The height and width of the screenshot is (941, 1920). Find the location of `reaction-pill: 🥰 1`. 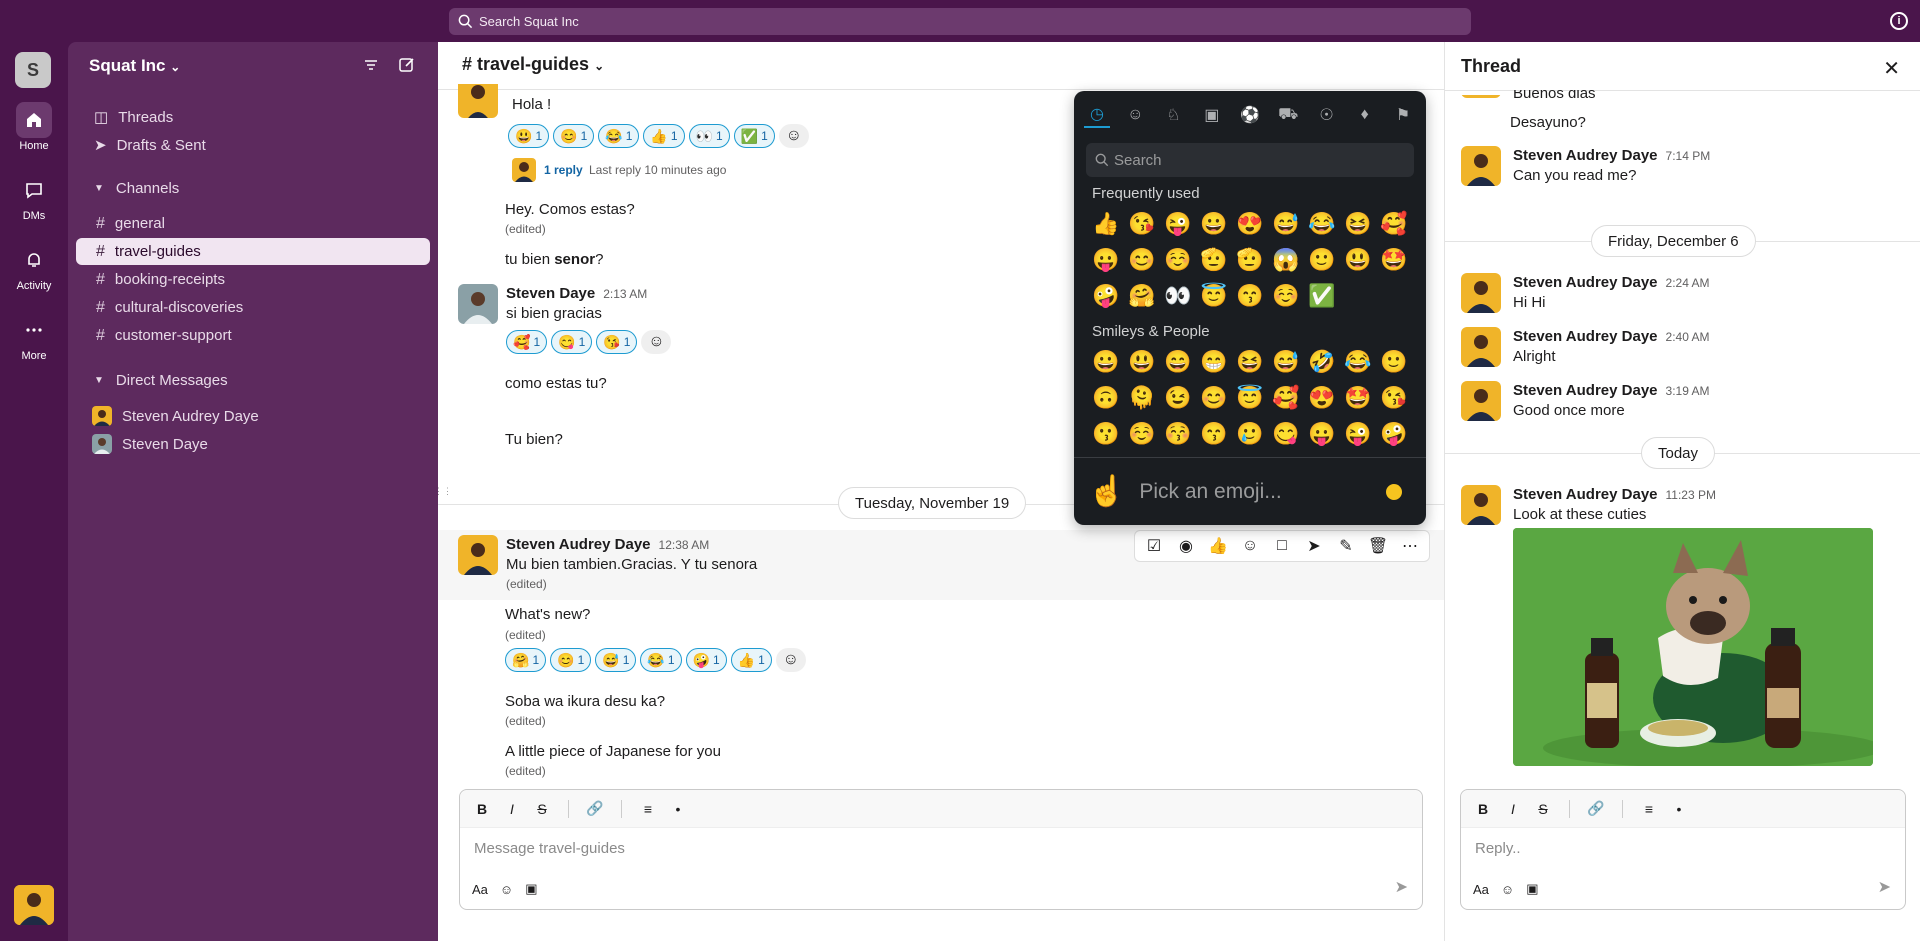

reaction-pill: 🥰 1 is located at coordinates (527, 342).